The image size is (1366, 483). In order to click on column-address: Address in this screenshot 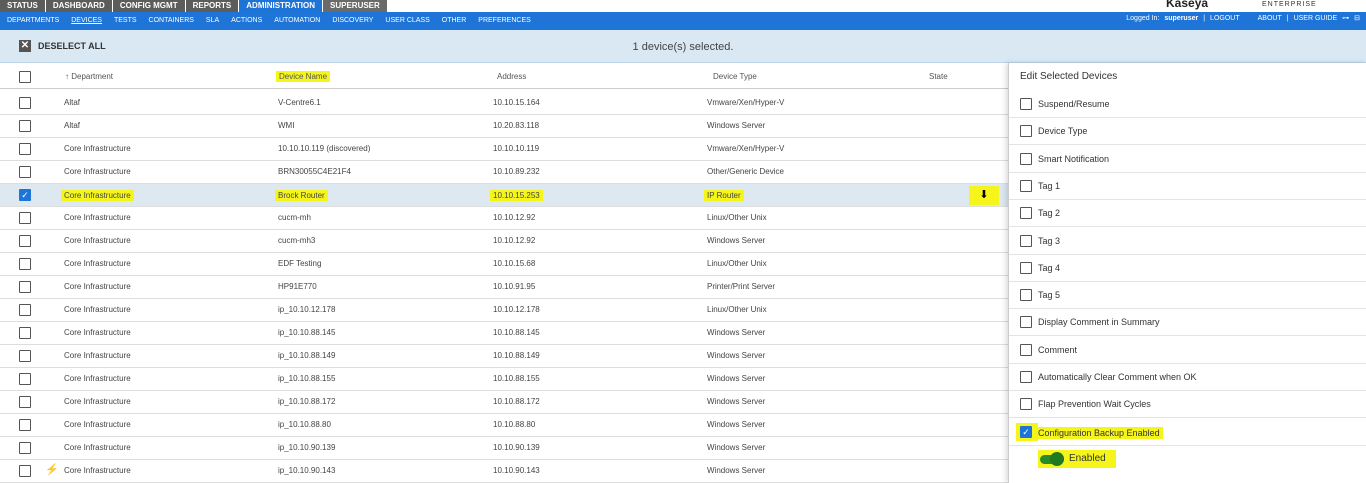, I will do `click(511, 76)`.